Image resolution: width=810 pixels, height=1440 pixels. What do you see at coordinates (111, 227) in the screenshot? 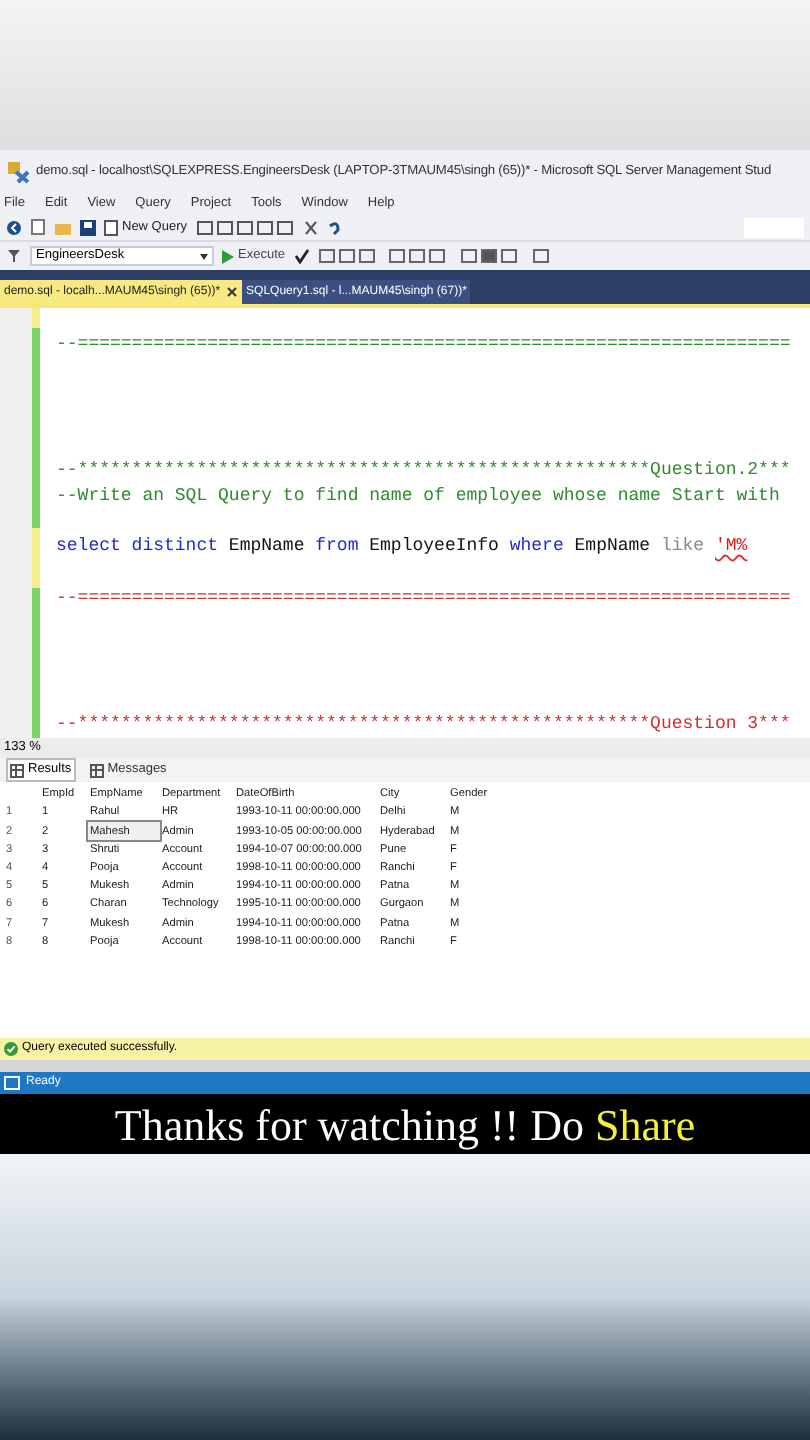
I see `new-query-icon` at bounding box center [111, 227].